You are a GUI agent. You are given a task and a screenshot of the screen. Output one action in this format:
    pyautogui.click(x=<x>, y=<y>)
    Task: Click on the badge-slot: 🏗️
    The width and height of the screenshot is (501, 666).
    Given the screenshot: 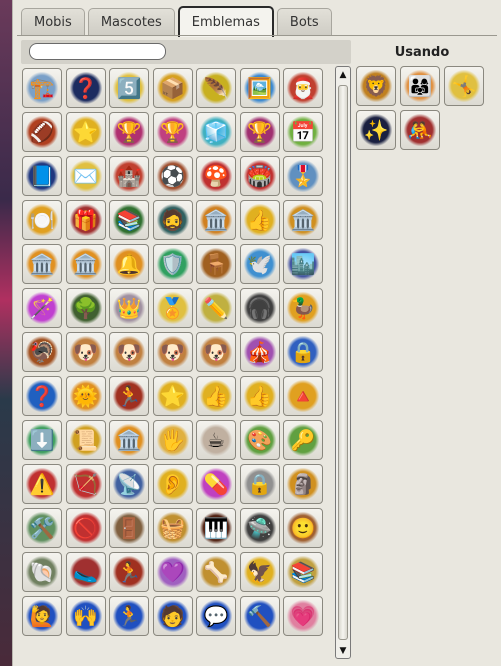 What is the action you would take?
    pyautogui.click(x=42, y=88)
    